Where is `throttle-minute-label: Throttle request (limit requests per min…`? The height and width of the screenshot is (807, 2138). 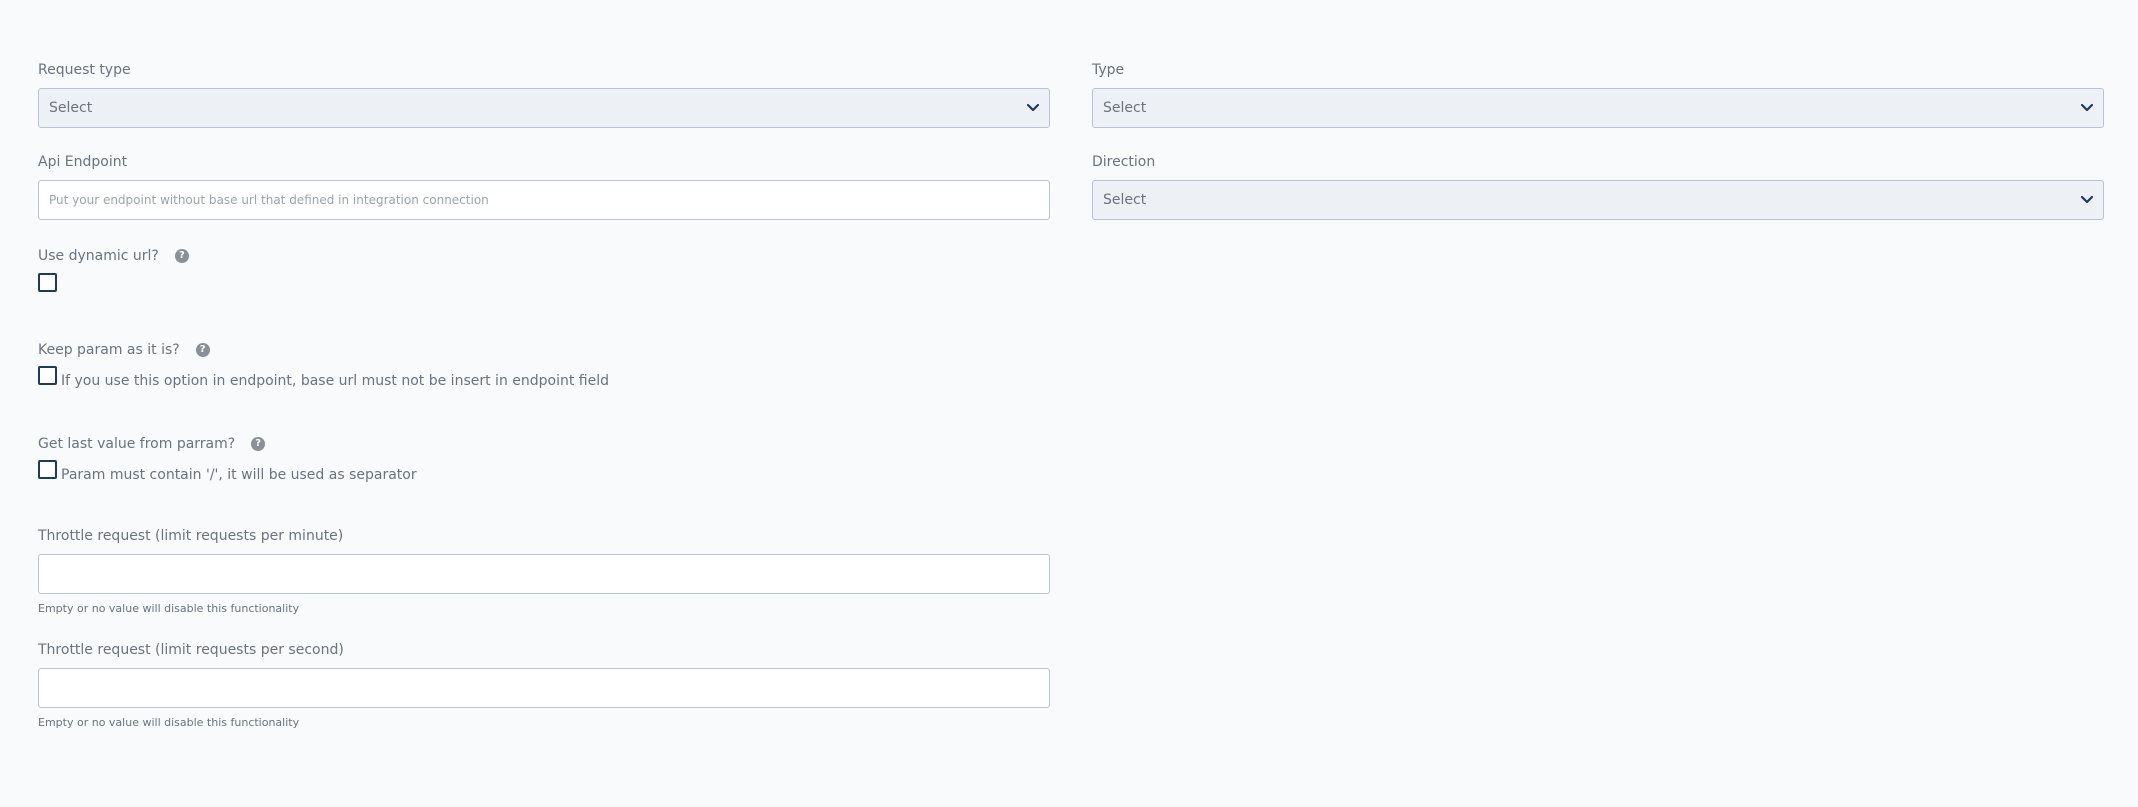
throttle-minute-label: Throttle request (limit requests per min… is located at coordinates (191, 536).